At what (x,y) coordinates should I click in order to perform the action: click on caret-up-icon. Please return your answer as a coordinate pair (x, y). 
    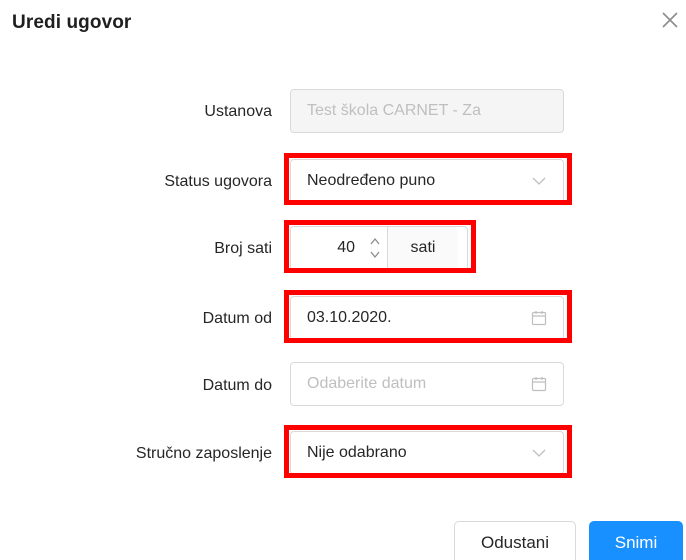
    Looking at the image, I should click on (375, 242).